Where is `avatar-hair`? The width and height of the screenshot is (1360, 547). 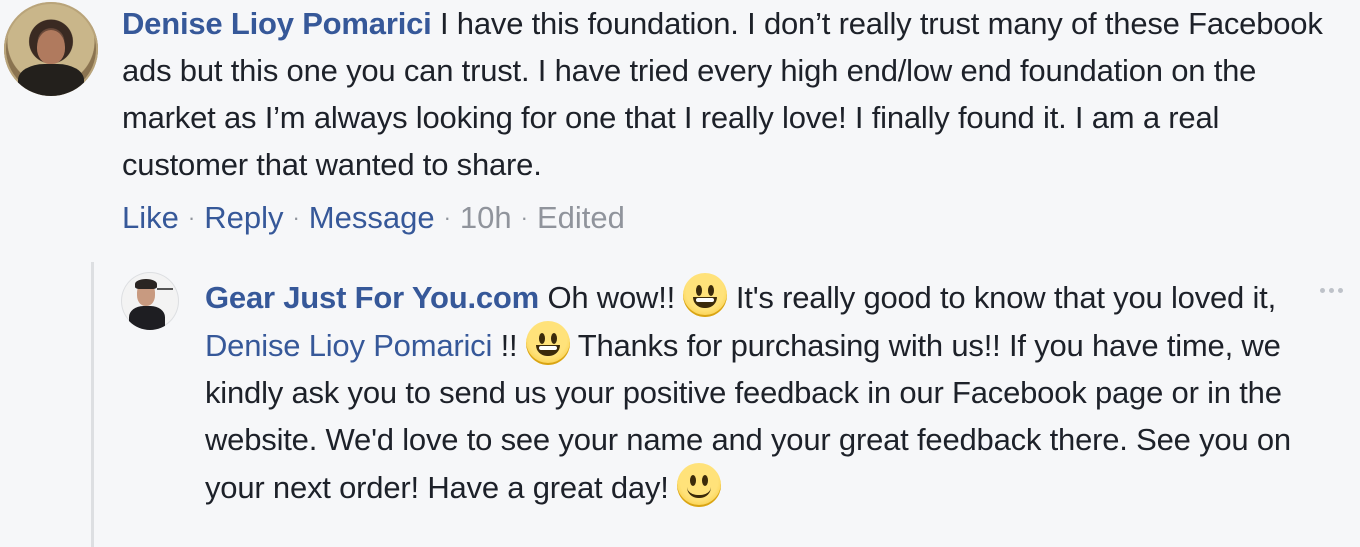 avatar-hair is located at coordinates (146, 284).